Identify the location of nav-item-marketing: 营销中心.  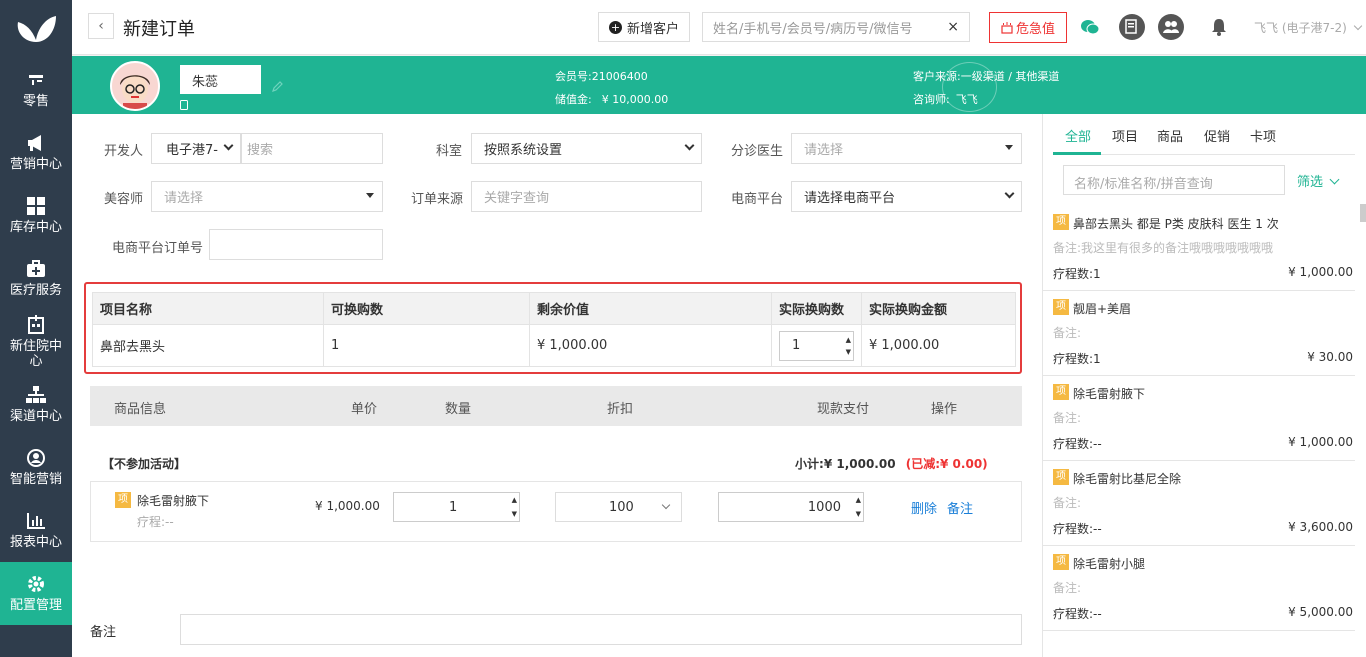
(36, 152).